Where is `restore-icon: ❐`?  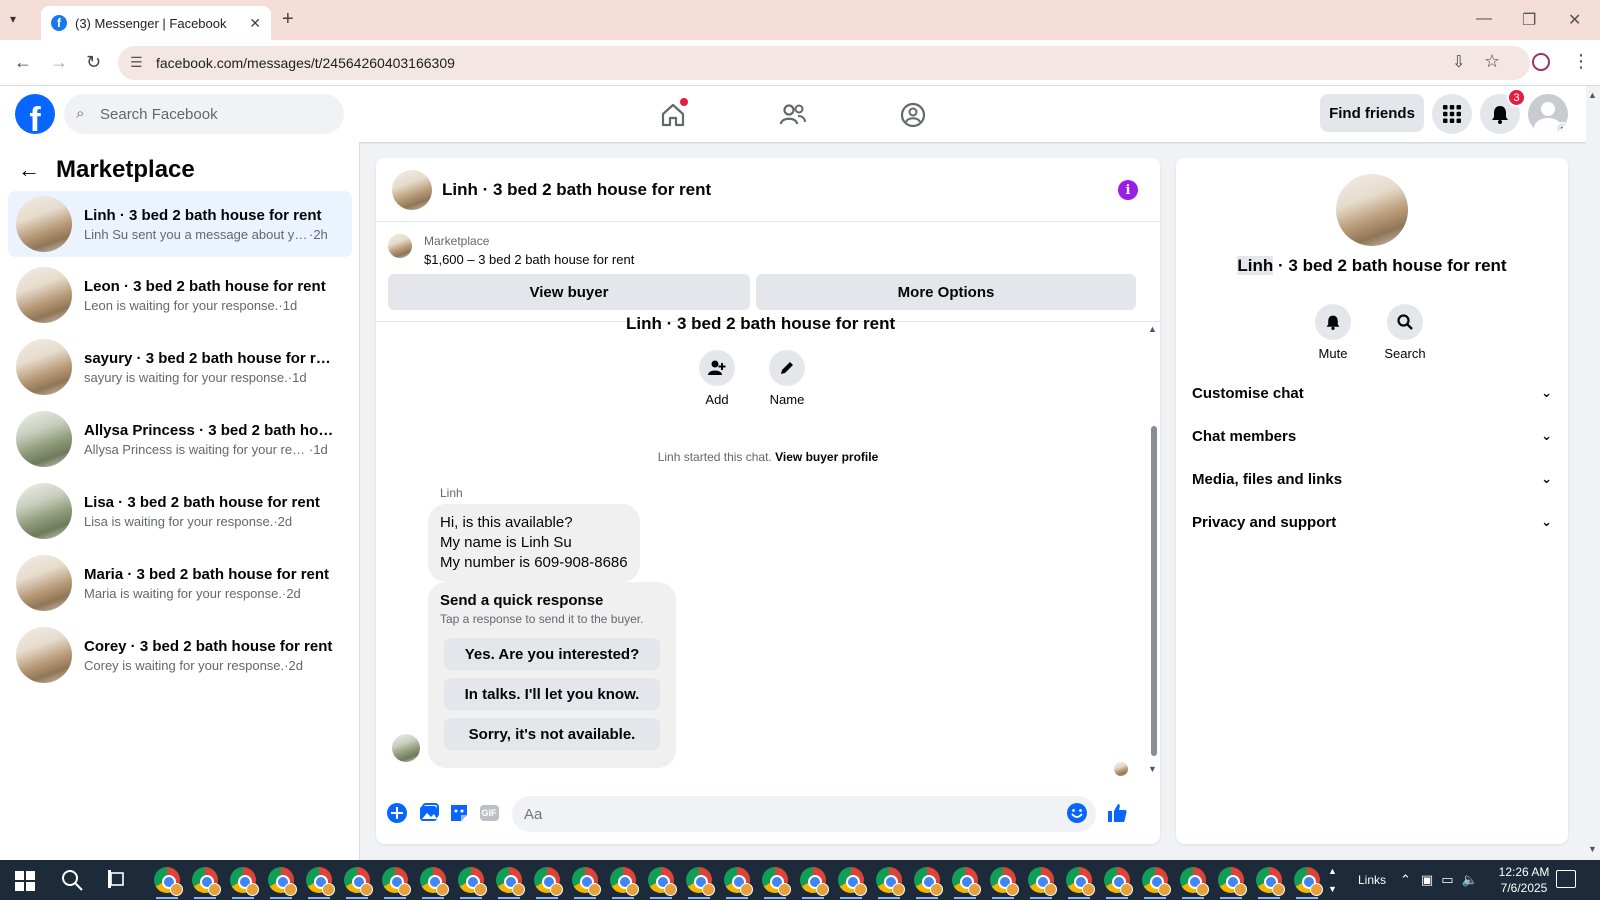
restore-icon: ❐ is located at coordinates (1529, 20).